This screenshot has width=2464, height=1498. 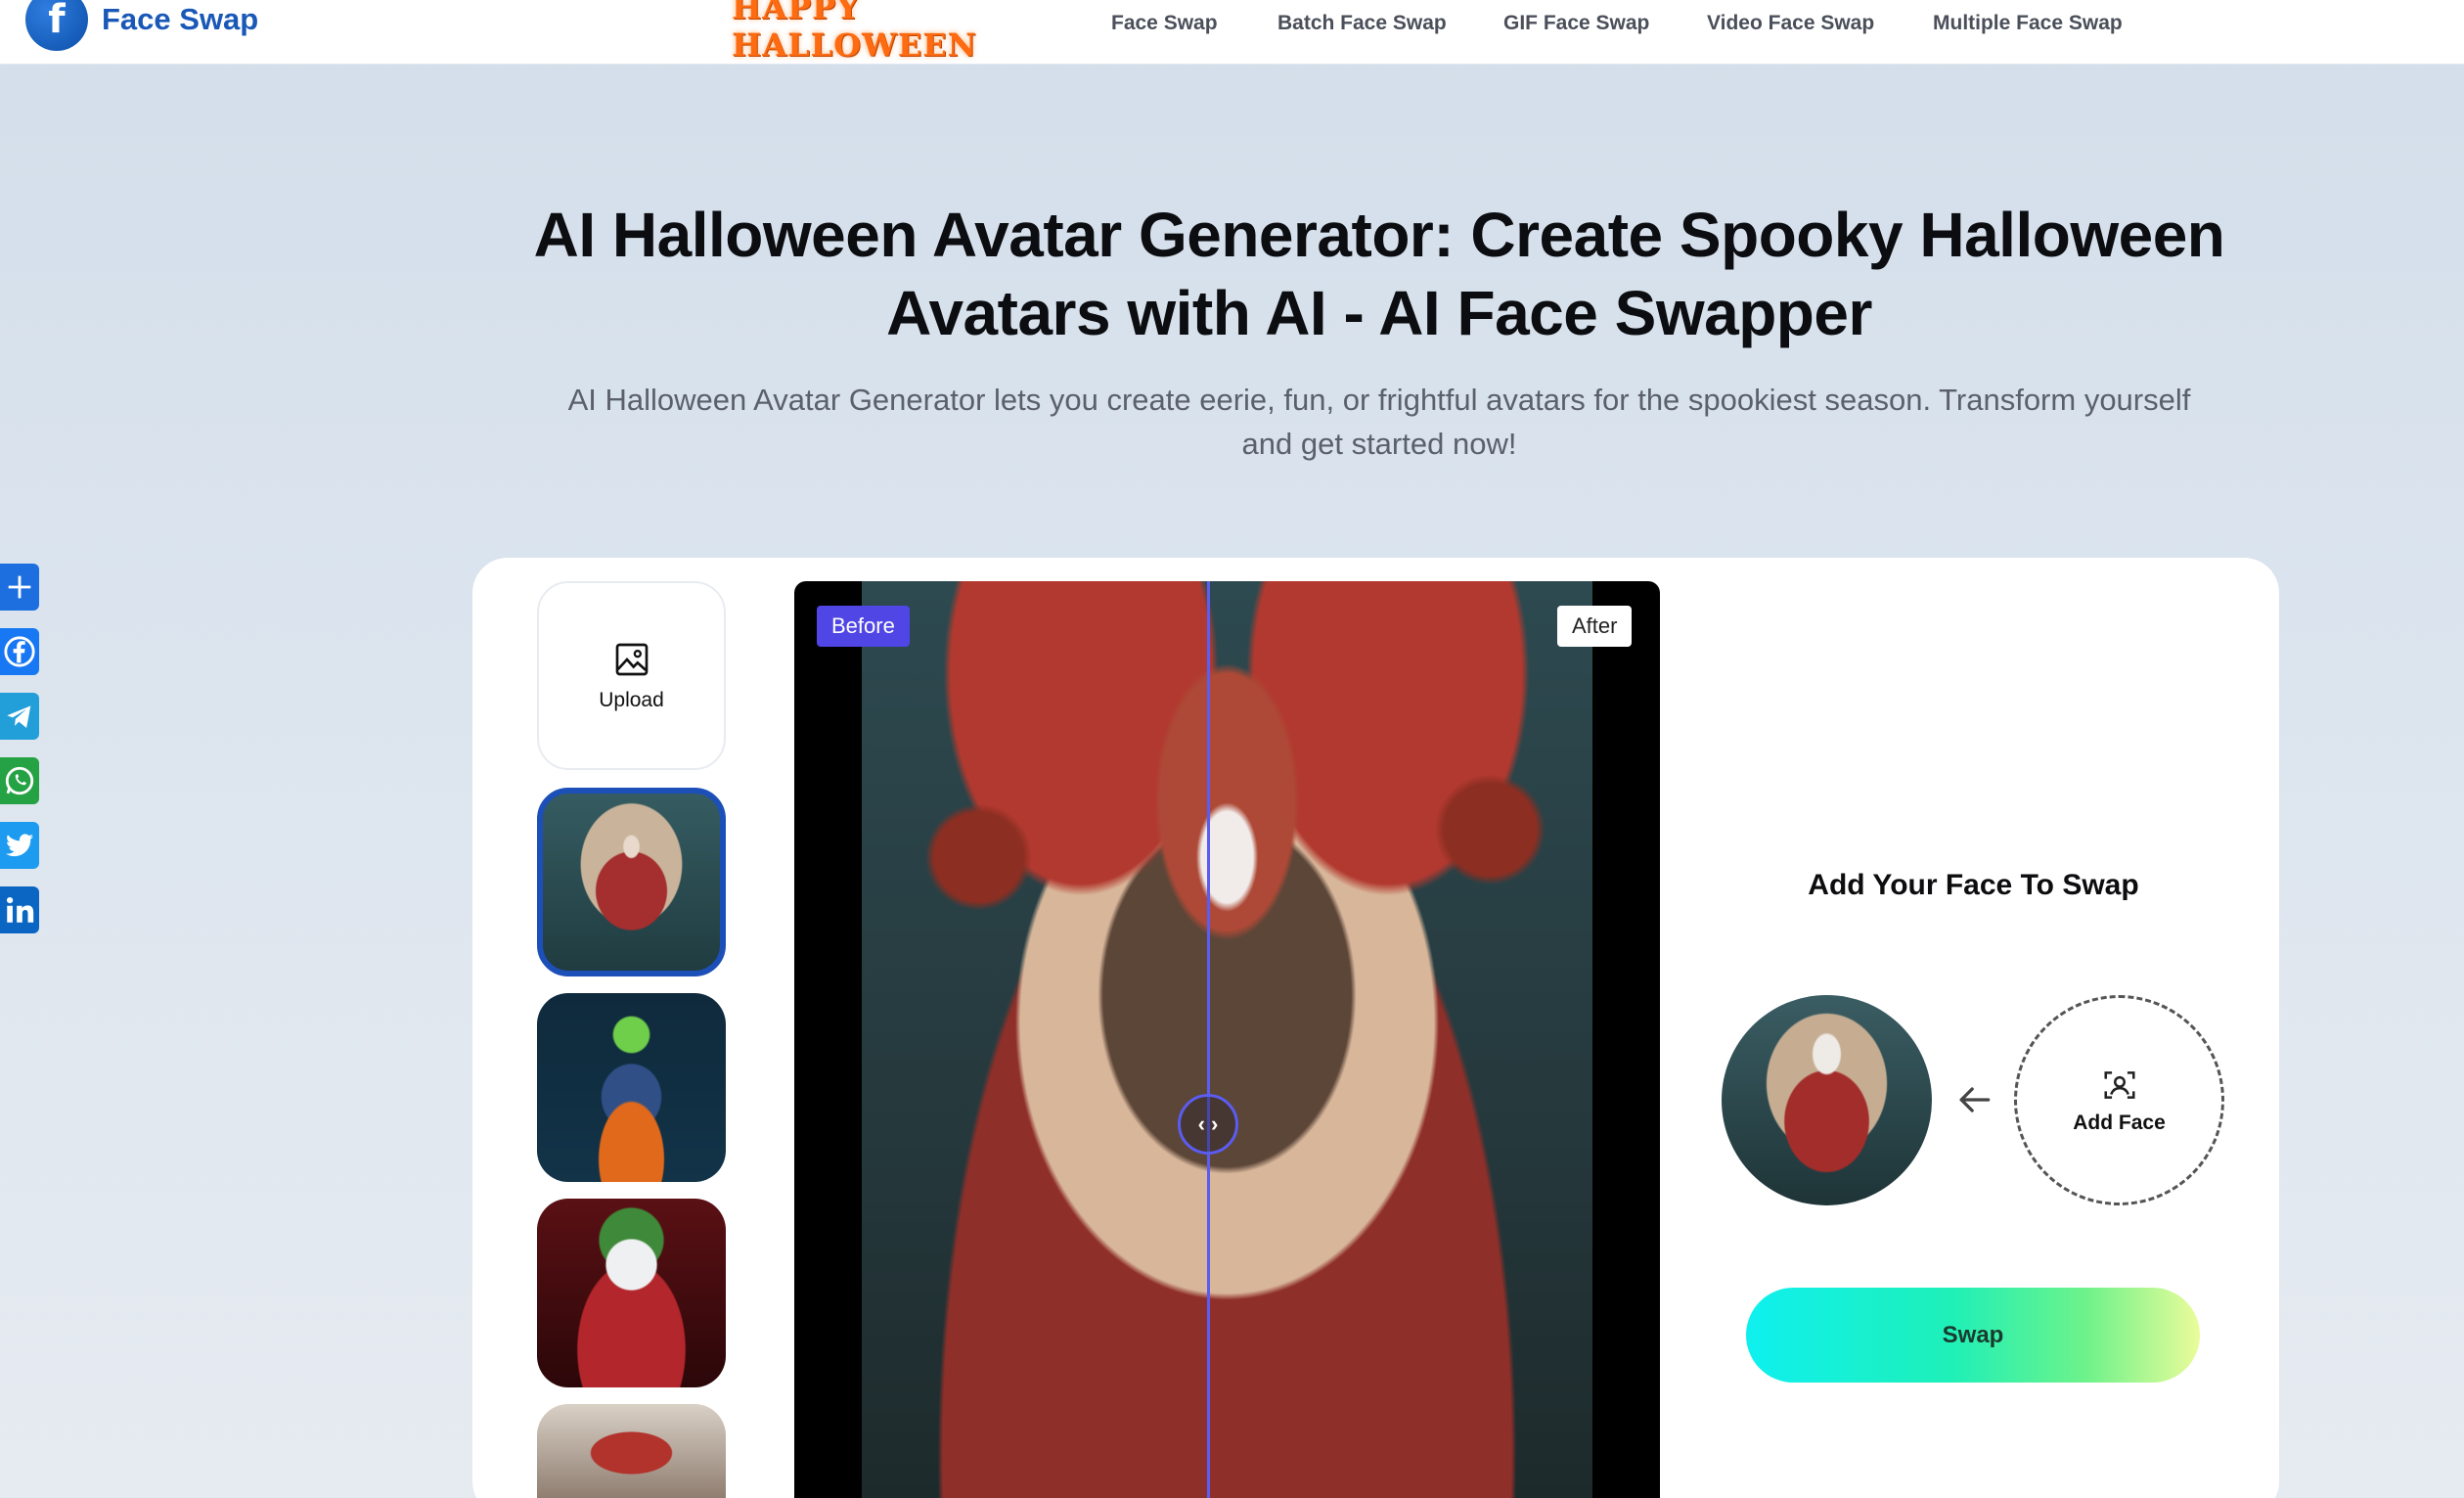 What do you see at coordinates (1164, 24) in the screenshot?
I see `nav-face-swap: Face Swap` at bounding box center [1164, 24].